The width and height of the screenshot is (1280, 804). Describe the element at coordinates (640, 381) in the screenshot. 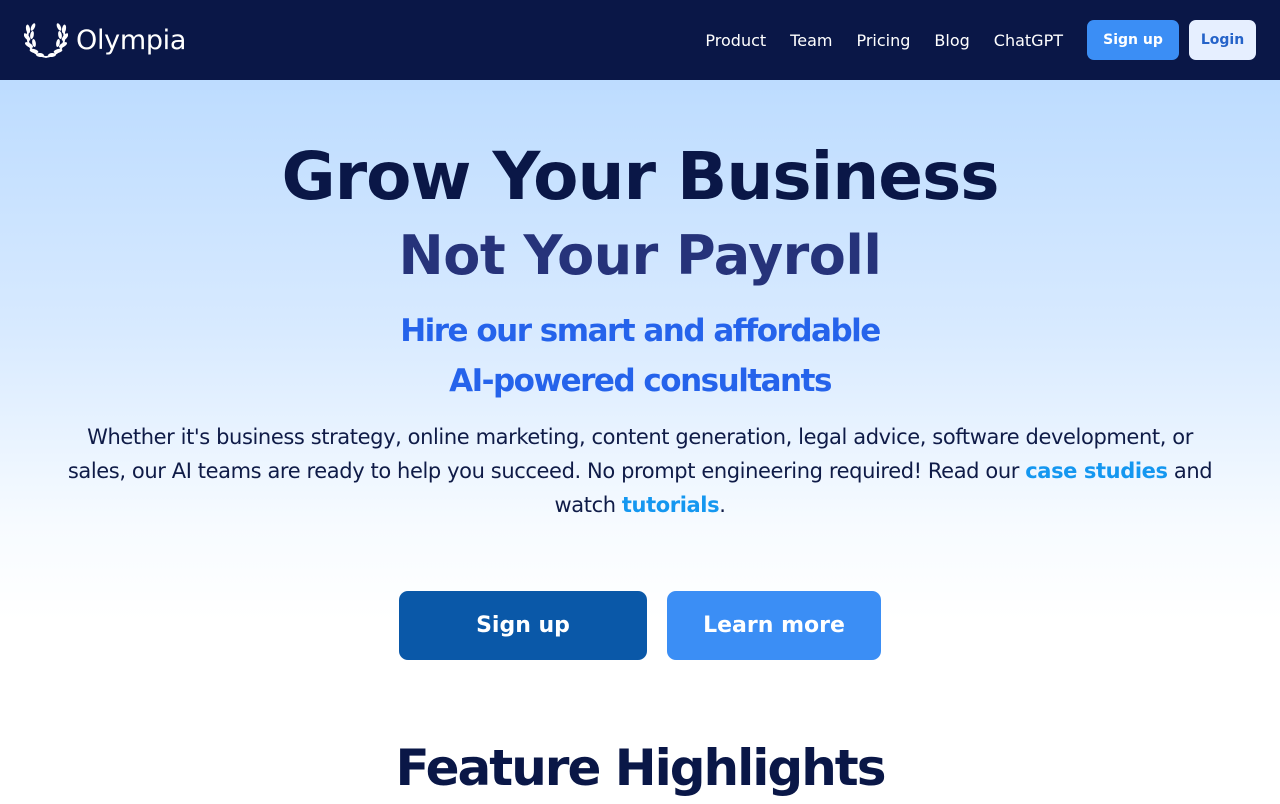

I see `hero-tagline-line-2: AI-powered consultants` at that location.